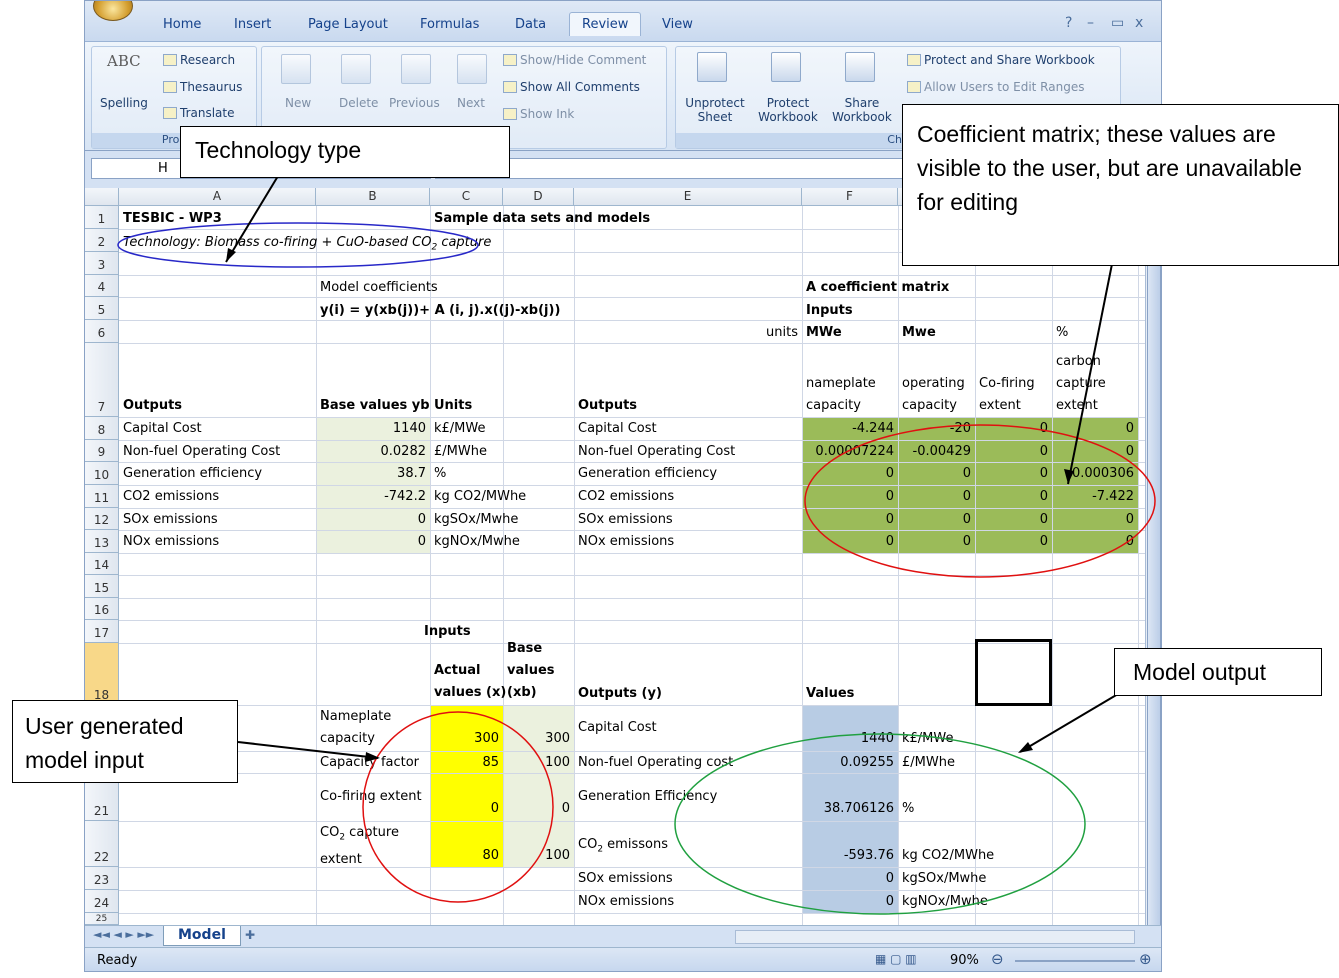  What do you see at coordinates (928, 763) in the screenshot?
I see `output-unit: £/MWhe` at bounding box center [928, 763].